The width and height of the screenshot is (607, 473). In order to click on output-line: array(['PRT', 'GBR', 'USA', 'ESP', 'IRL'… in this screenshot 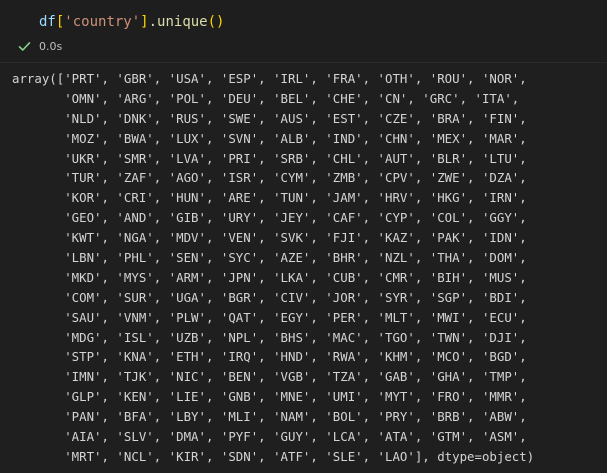, I will do `click(269, 78)`.